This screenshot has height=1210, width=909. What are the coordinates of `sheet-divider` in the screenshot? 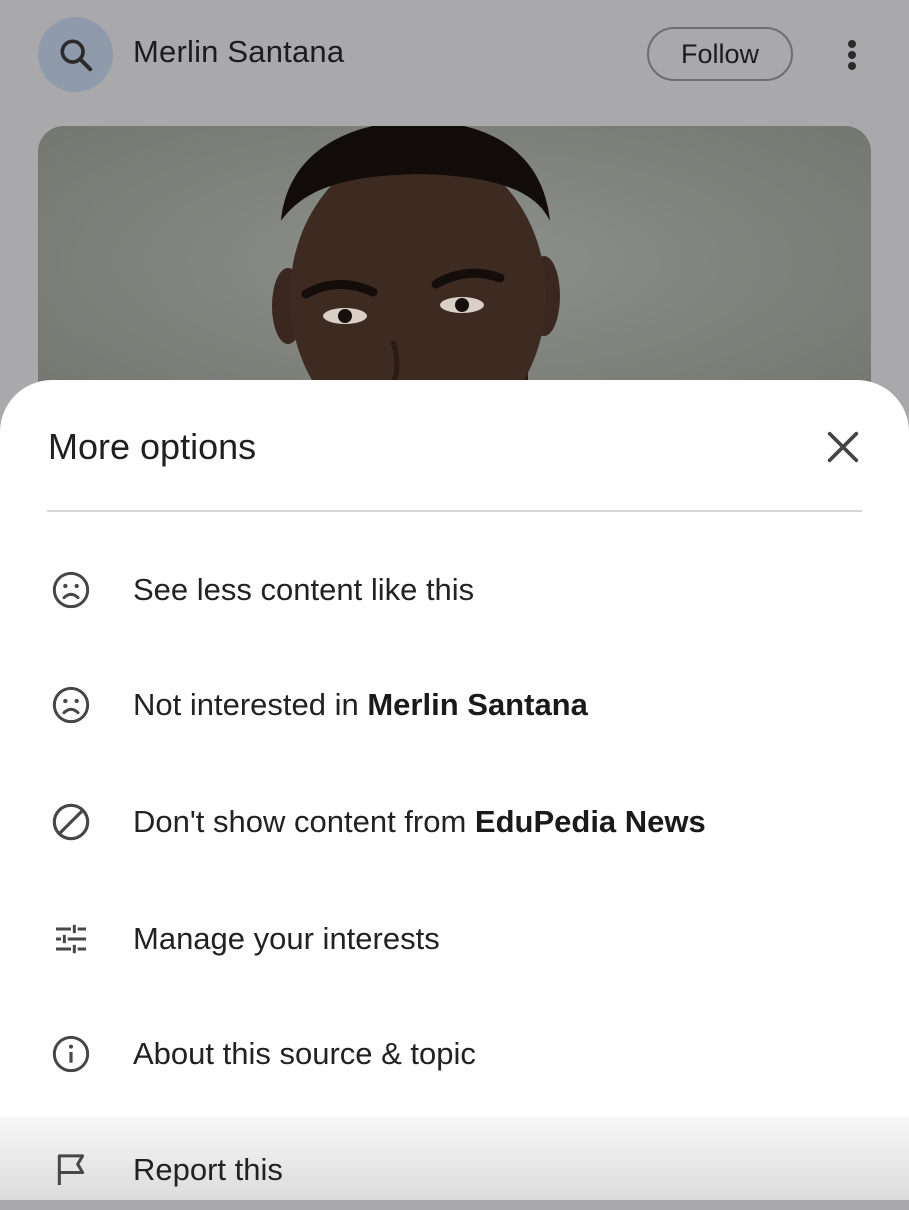 It's located at (454, 511).